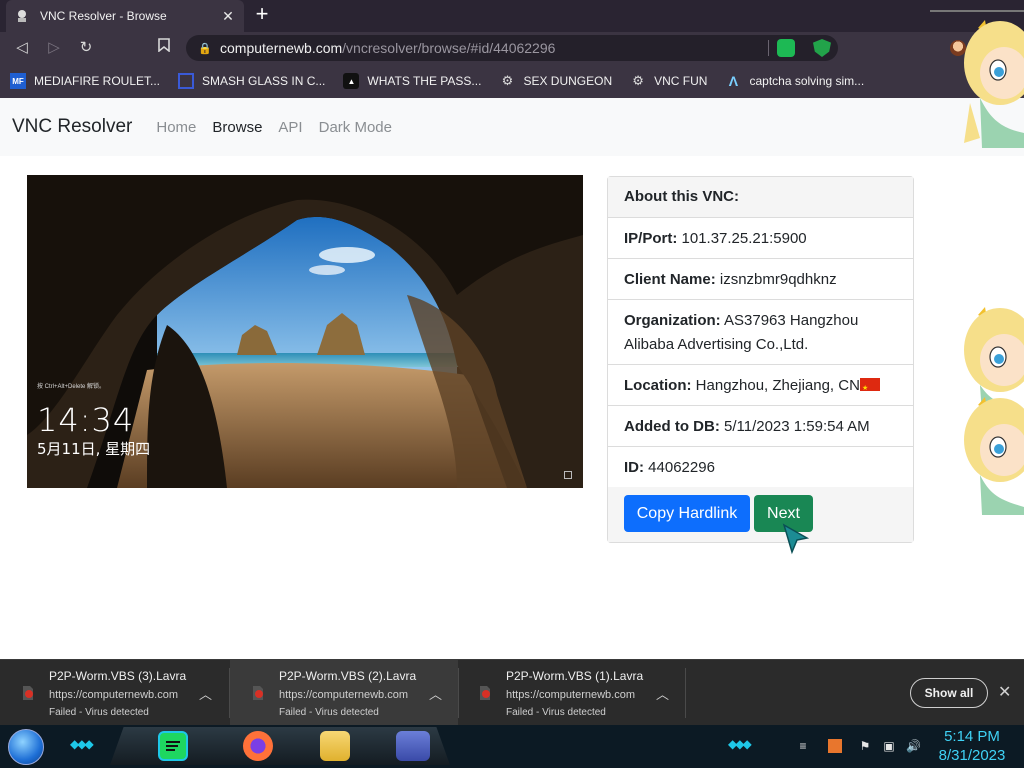 The height and width of the screenshot is (768, 1024). What do you see at coordinates (22, 48) in the screenshot?
I see `back-icon: ◁` at bounding box center [22, 48].